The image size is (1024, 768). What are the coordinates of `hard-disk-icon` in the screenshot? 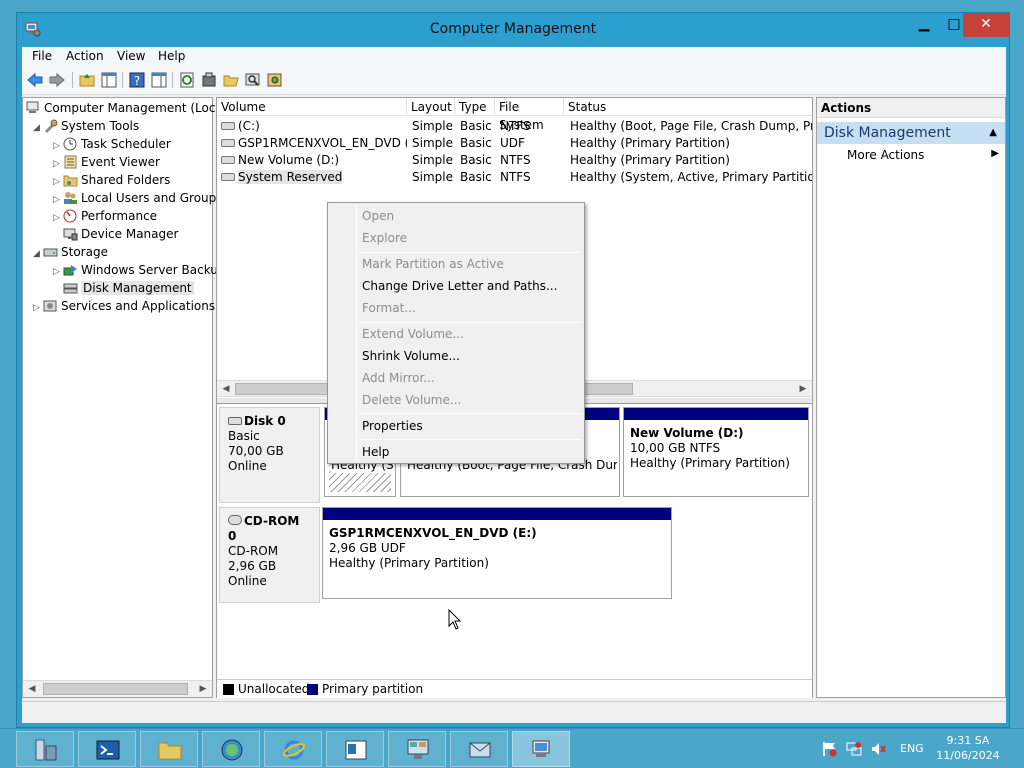 It's located at (235, 421).